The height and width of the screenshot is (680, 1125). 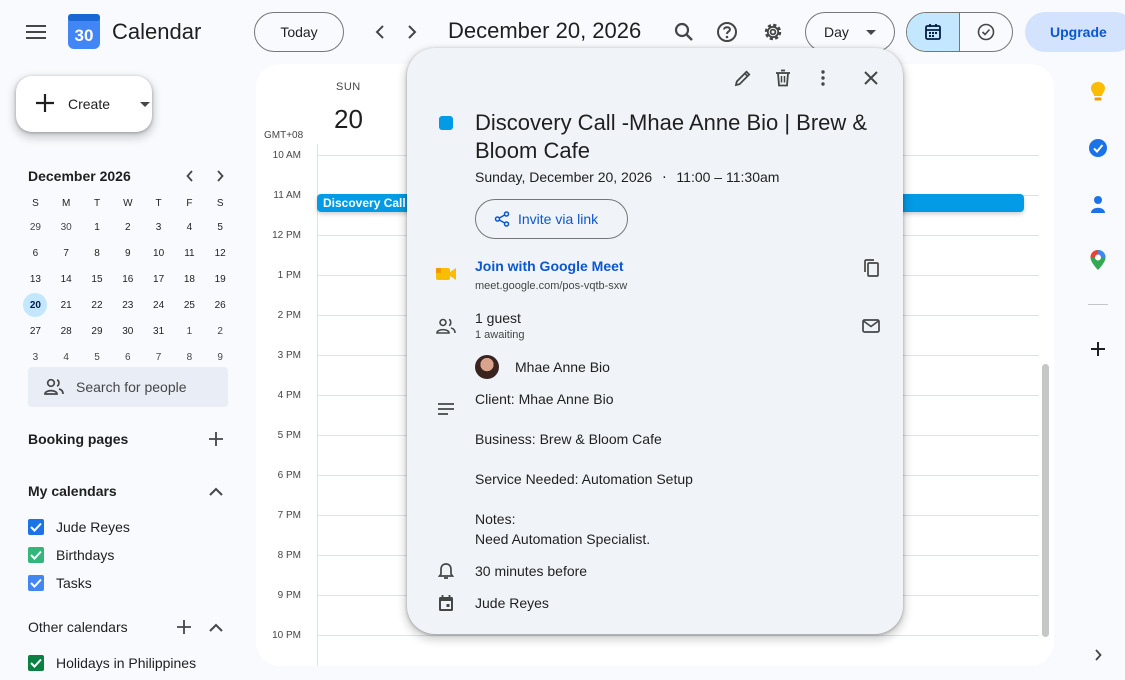 What do you see at coordinates (35, 305) in the screenshot?
I see `mini-calendar-day-selected: 20` at bounding box center [35, 305].